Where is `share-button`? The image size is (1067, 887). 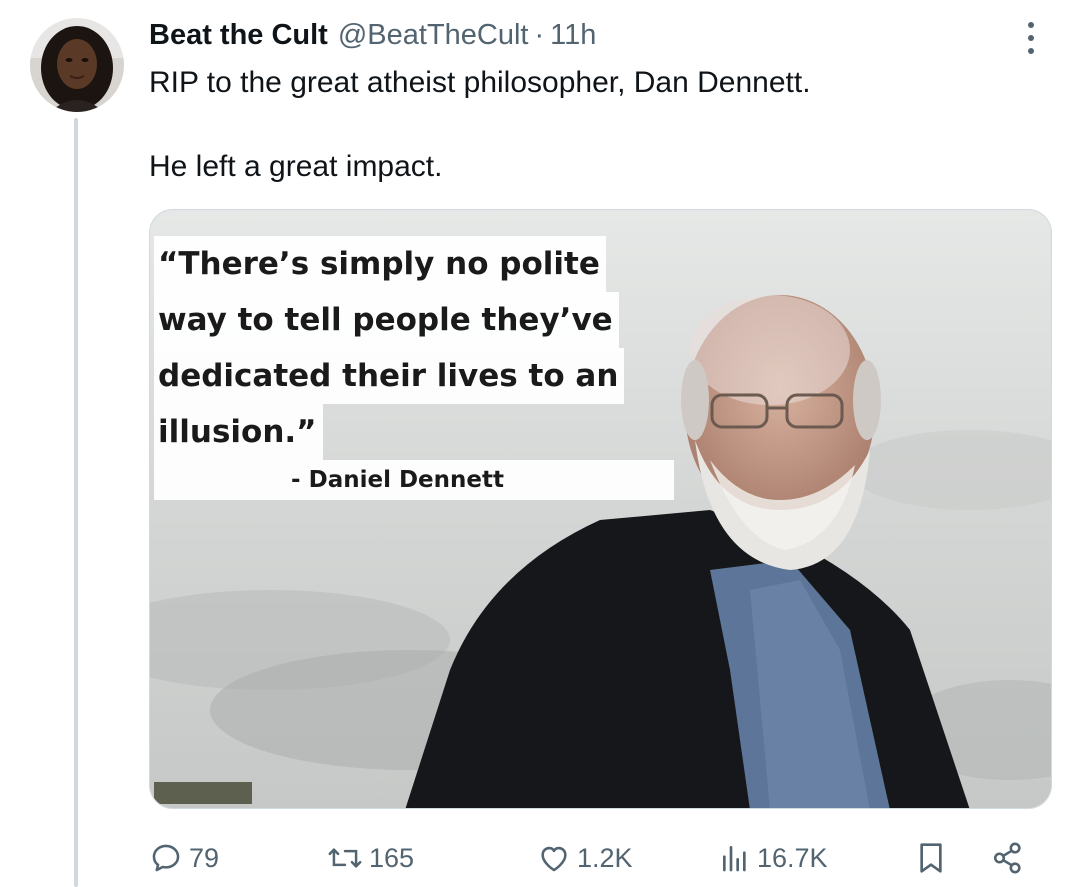 share-button is located at coordinates (1008, 858).